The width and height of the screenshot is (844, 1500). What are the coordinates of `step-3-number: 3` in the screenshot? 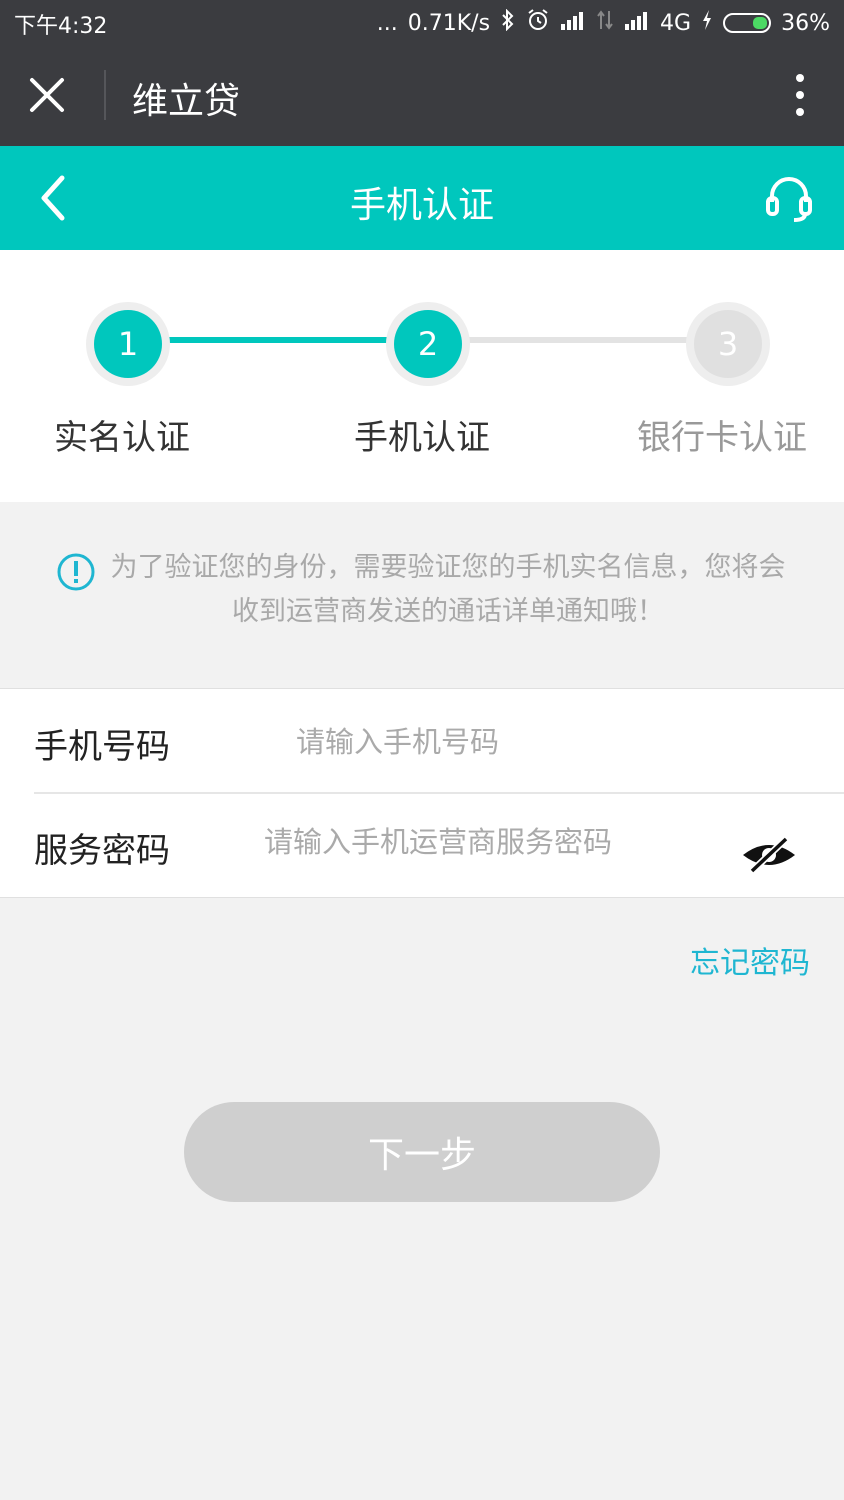 It's located at (728, 344).